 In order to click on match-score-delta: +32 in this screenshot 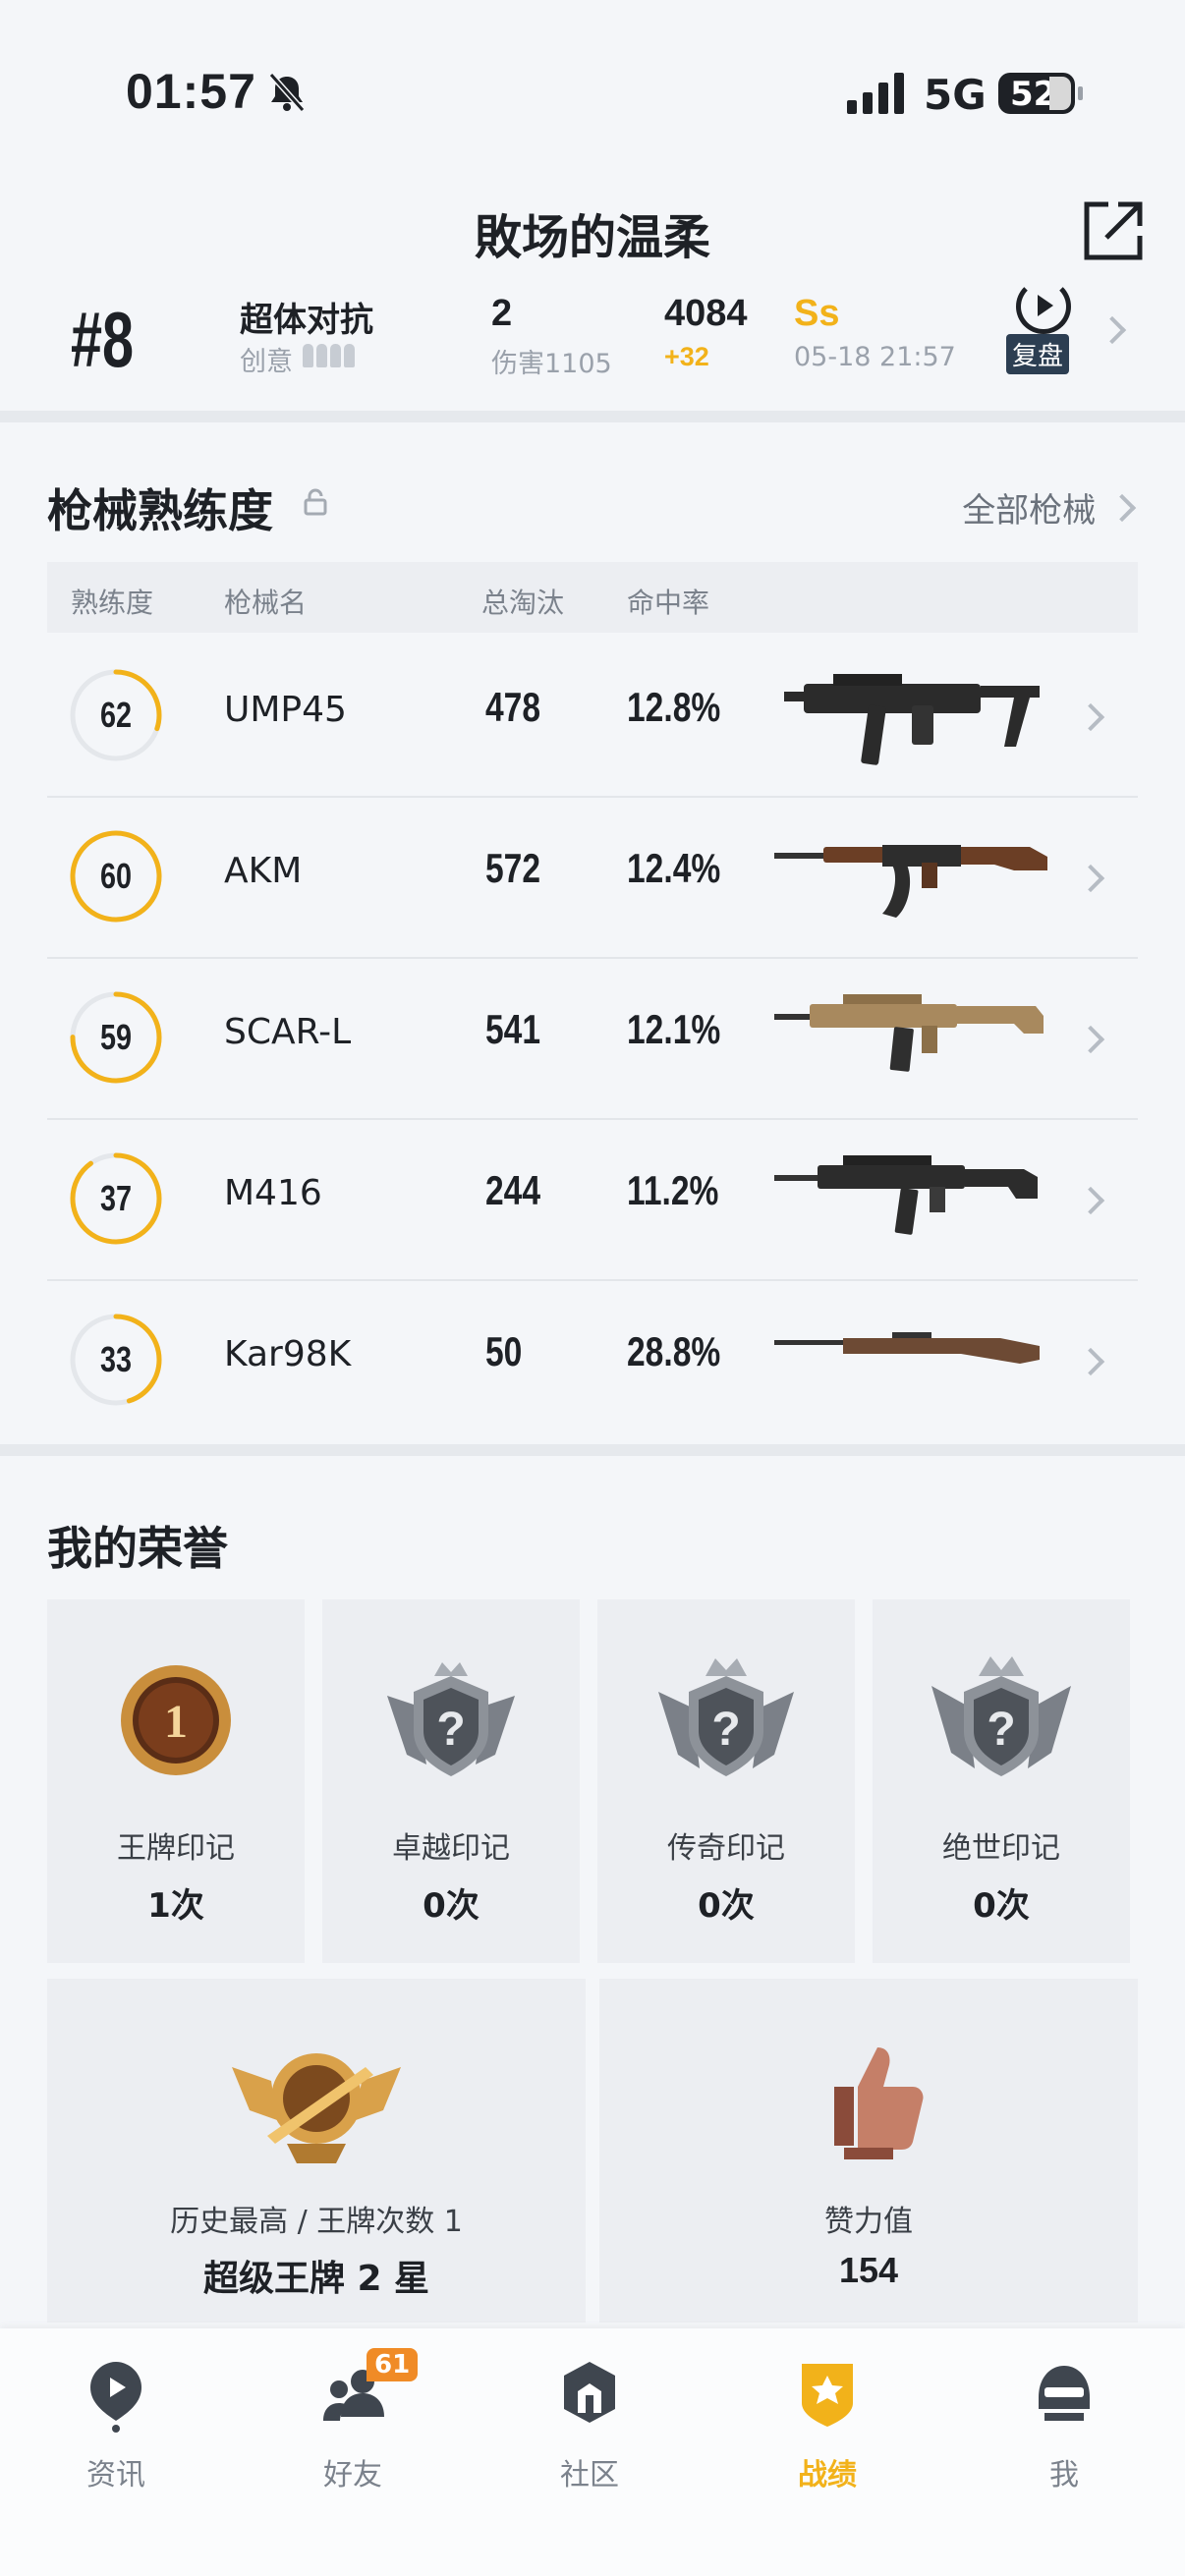, I will do `click(687, 356)`.